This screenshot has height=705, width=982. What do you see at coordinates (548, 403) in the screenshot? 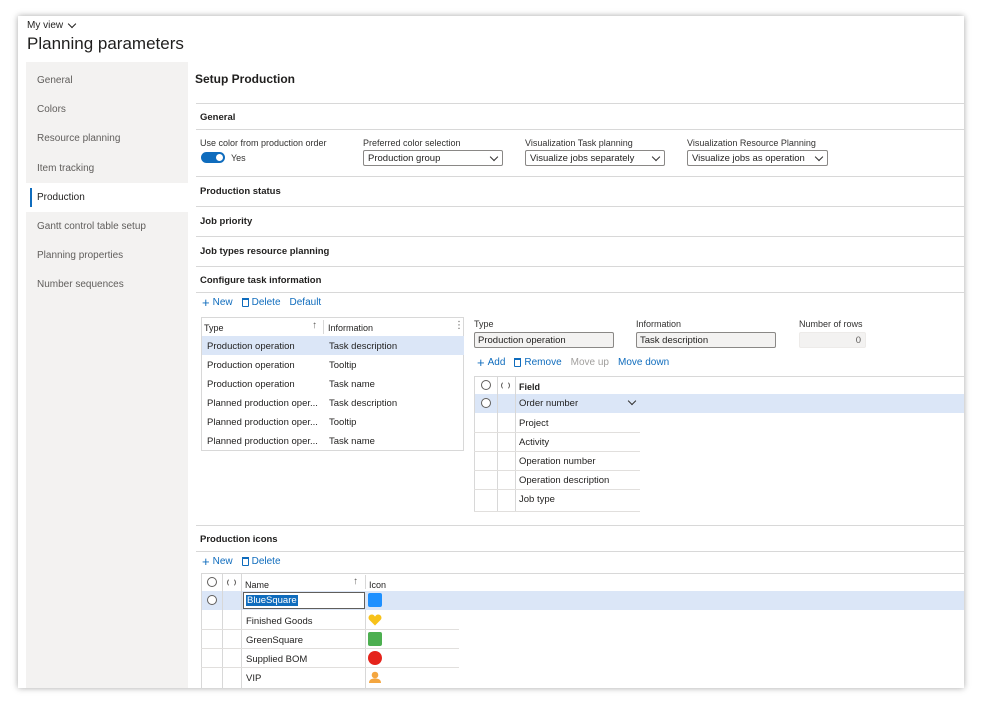
I see `field-row-value: Order number` at bounding box center [548, 403].